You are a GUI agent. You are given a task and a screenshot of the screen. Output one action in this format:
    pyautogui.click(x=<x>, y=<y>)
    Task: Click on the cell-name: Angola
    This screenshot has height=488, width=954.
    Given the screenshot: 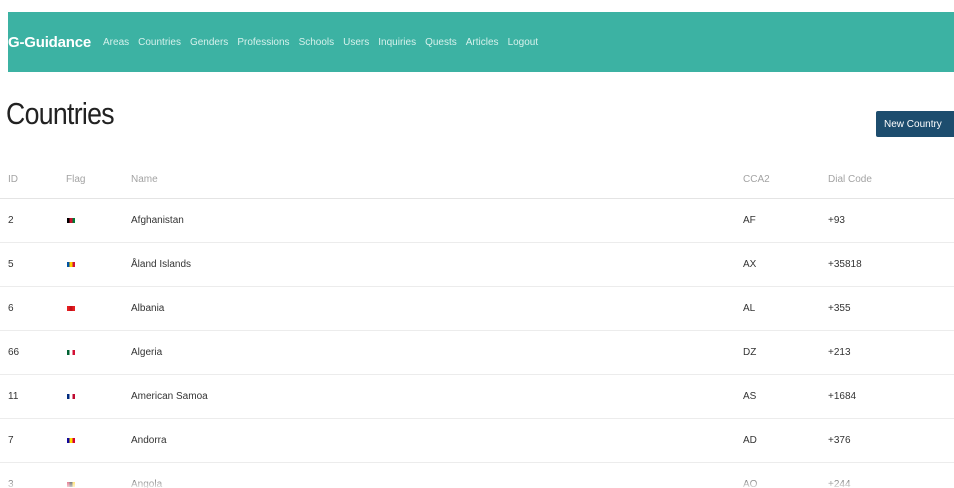 What is the action you would take?
    pyautogui.click(x=437, y=475)
    